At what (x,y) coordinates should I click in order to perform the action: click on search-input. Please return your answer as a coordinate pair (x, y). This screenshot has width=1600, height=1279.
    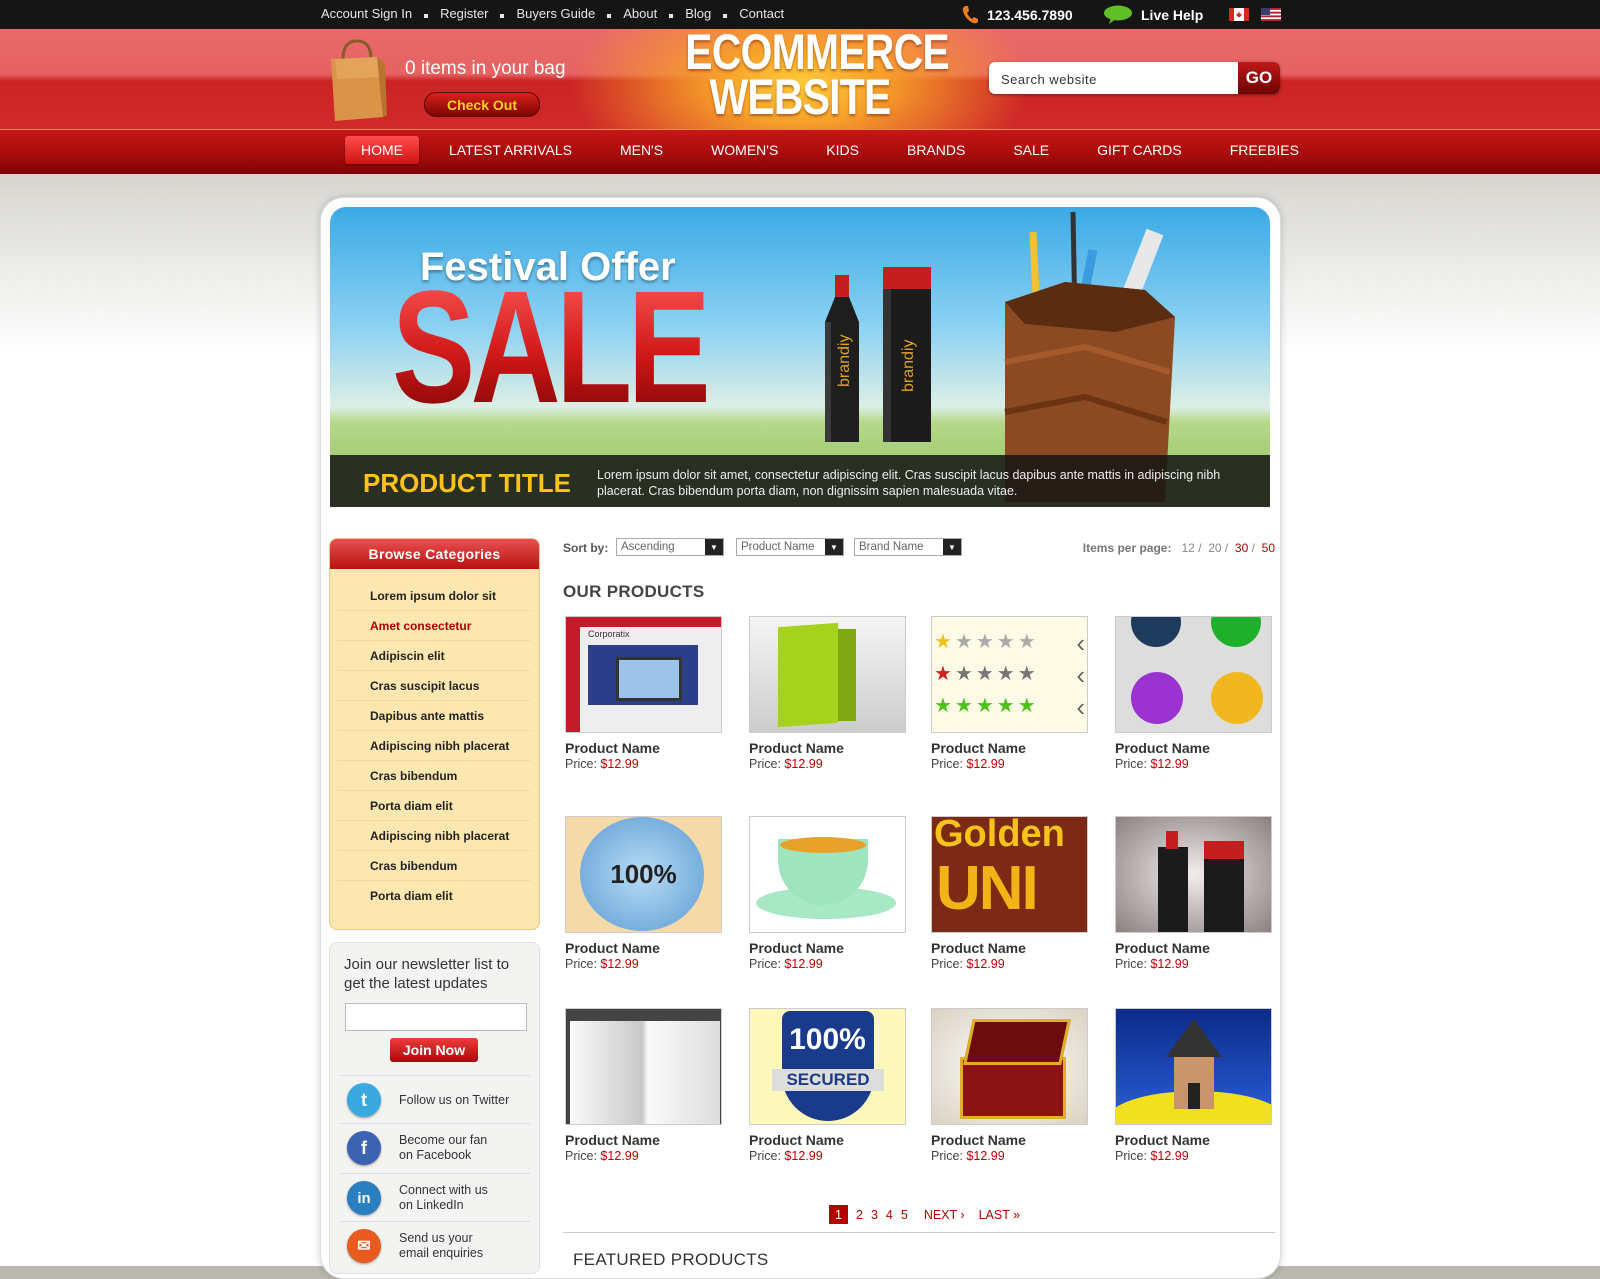
    Looking at the image, I should click on (1111, 79).